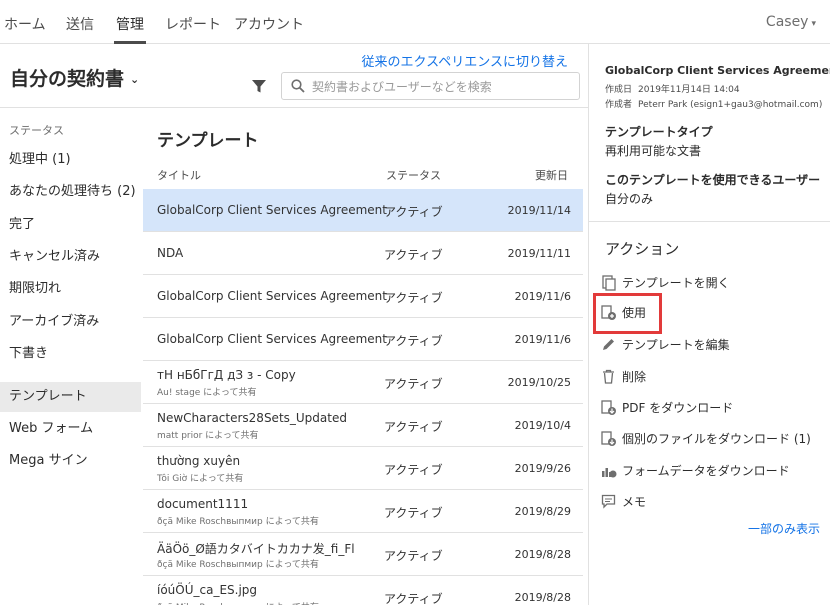 The image size is (830, 605). What do you see at coordinates (676, 283) in the screenshot?
I see `action-label: テンプレートを開く` at bounding box center [676, 283].